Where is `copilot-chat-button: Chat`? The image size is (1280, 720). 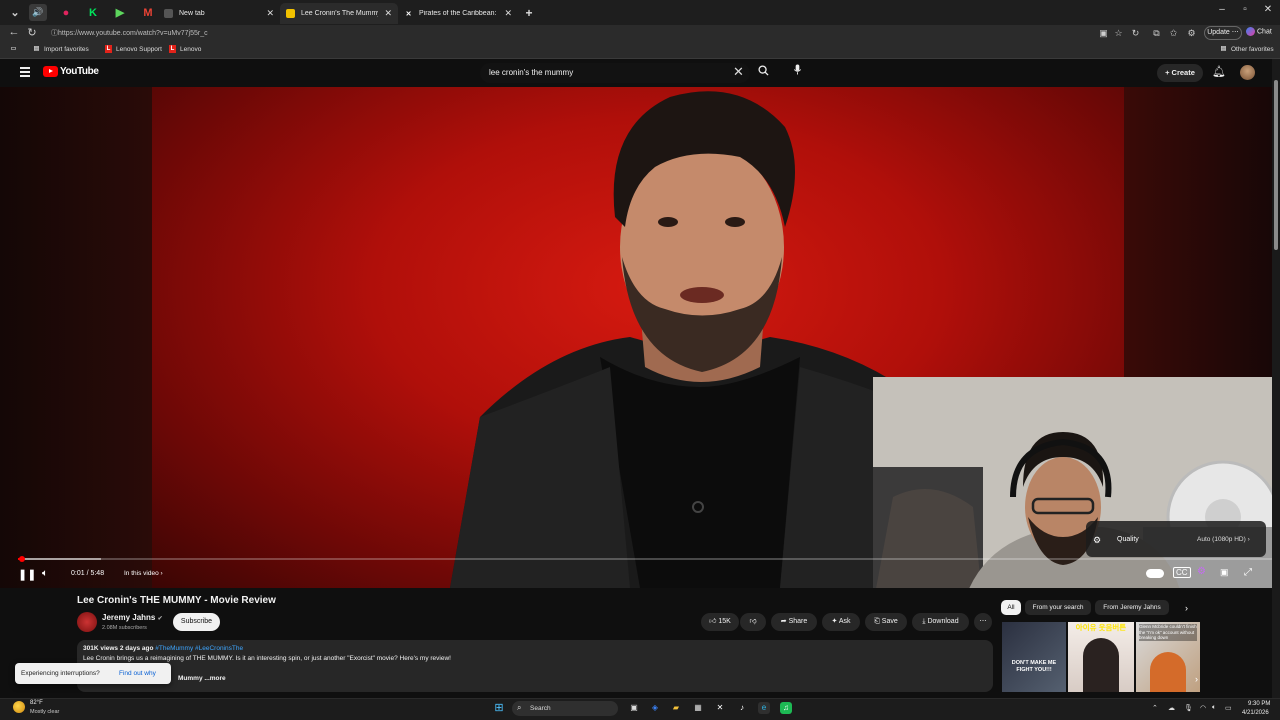
copilot-chat-button: Chat is located at coordinates (1259, 31).